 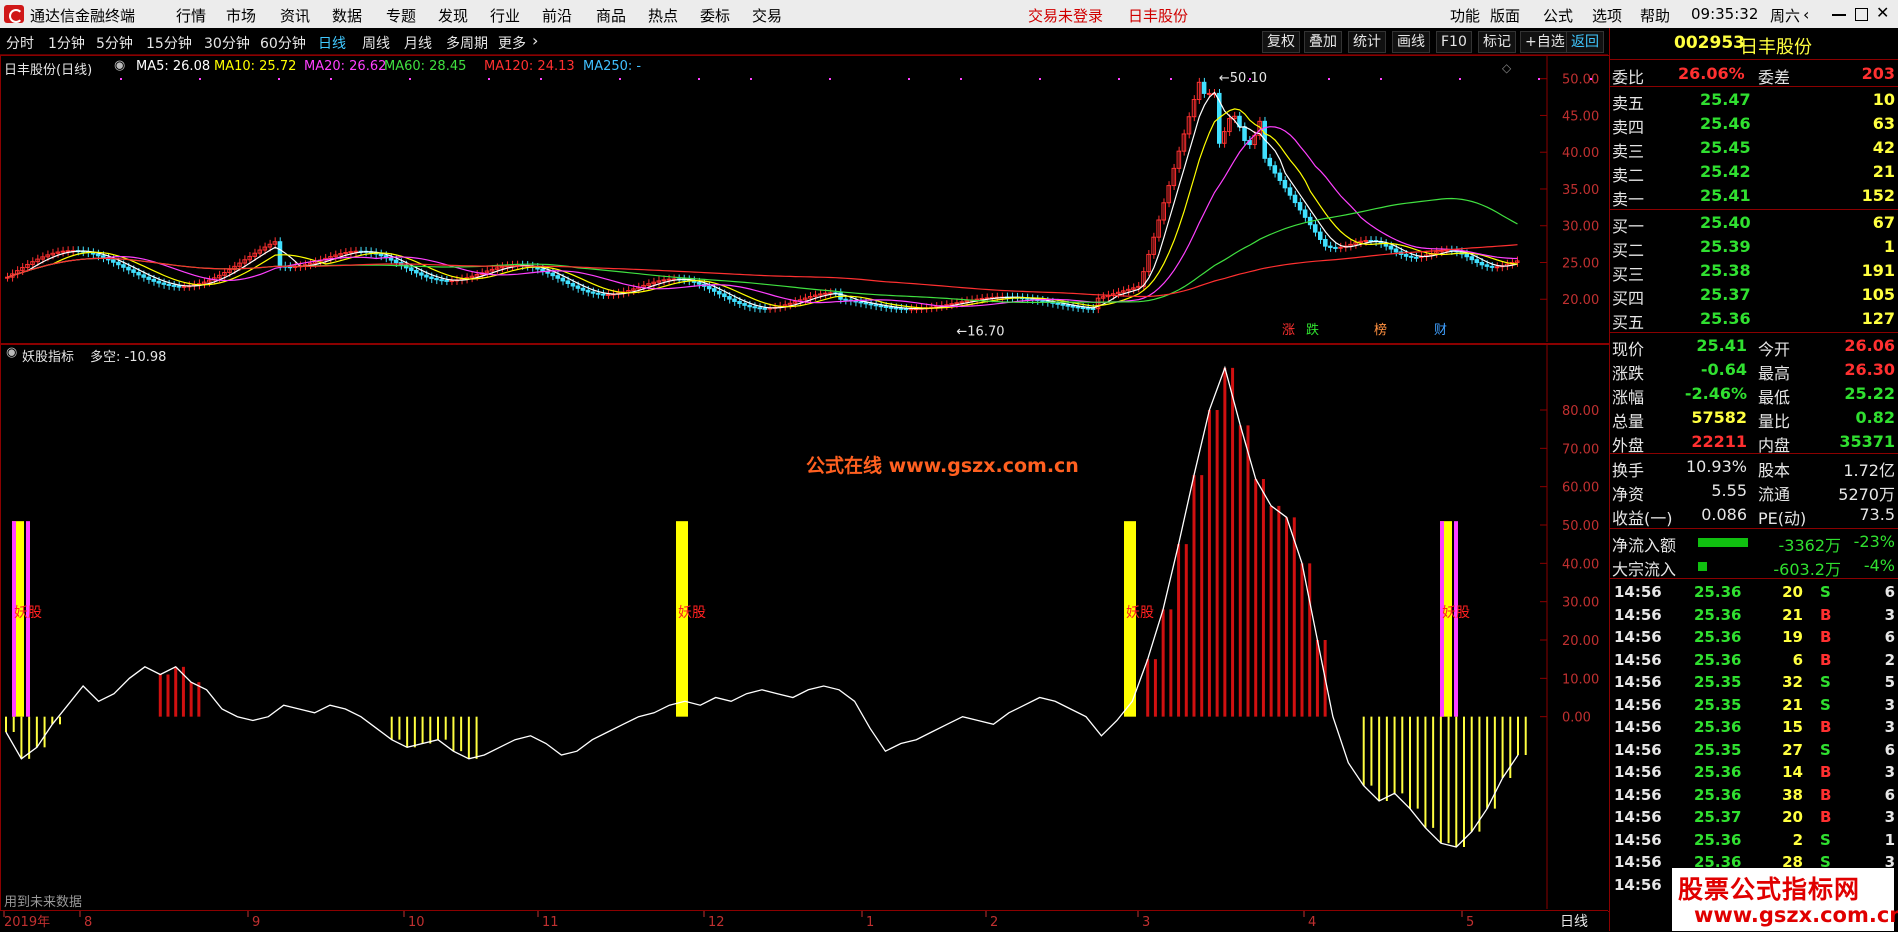 I want to click on app-title: 通达信金融终端, so click(x=83, y=16).